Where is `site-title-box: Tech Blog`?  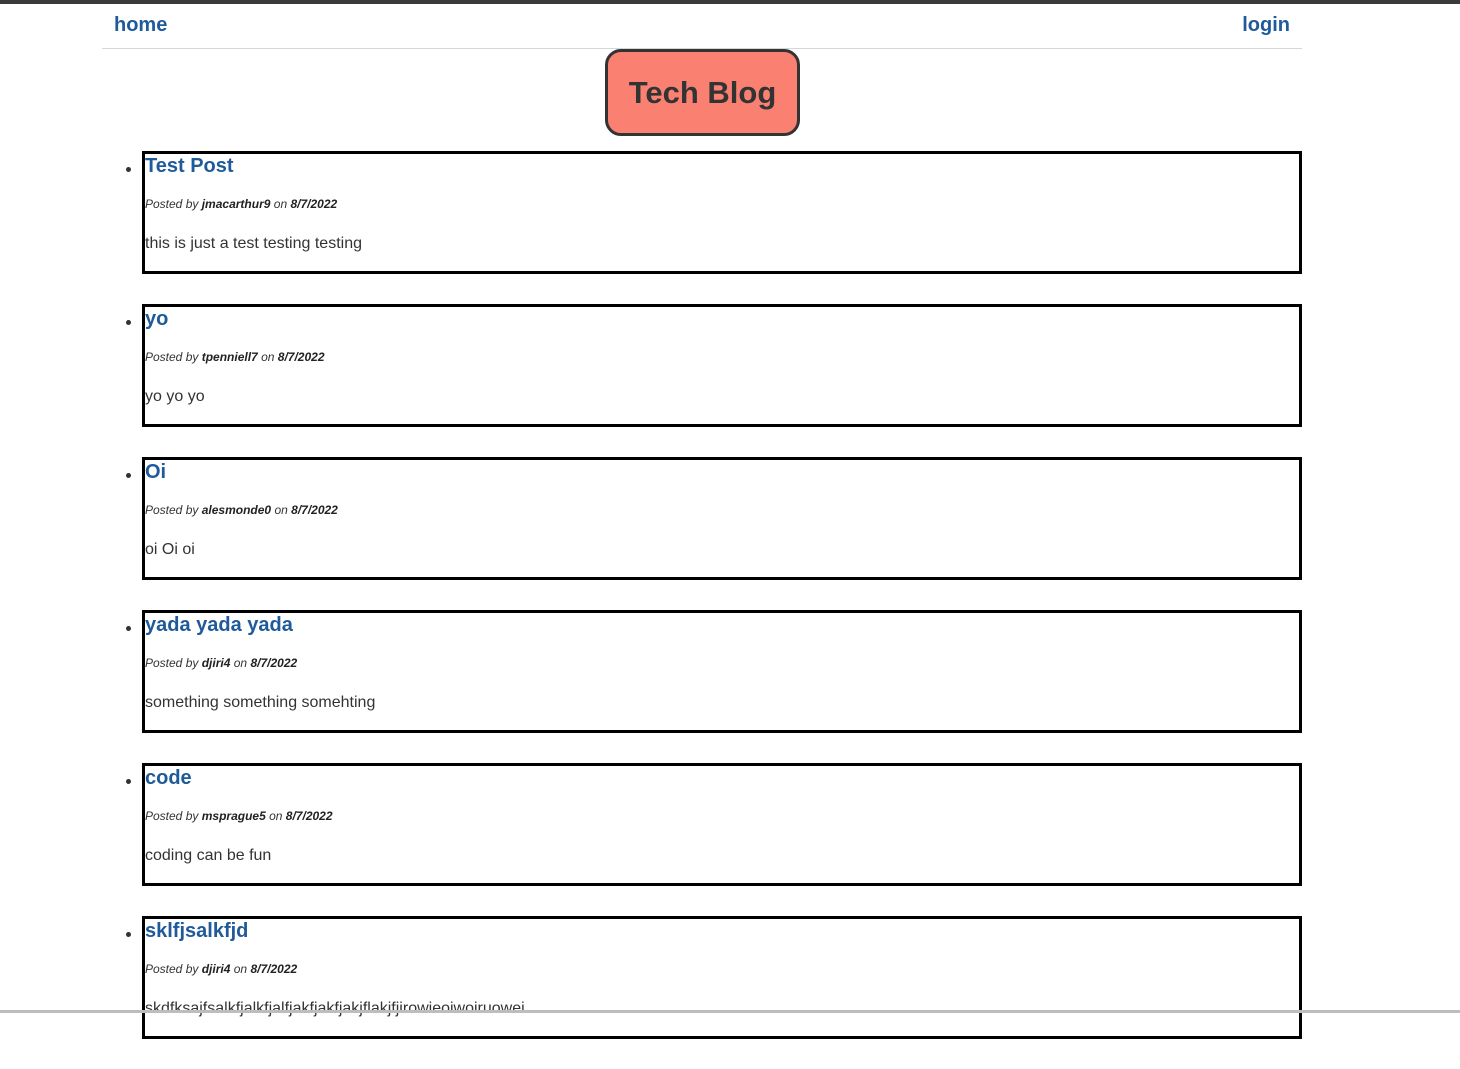
site-title-box: Tech Blog is located at coordinates (702, 92).